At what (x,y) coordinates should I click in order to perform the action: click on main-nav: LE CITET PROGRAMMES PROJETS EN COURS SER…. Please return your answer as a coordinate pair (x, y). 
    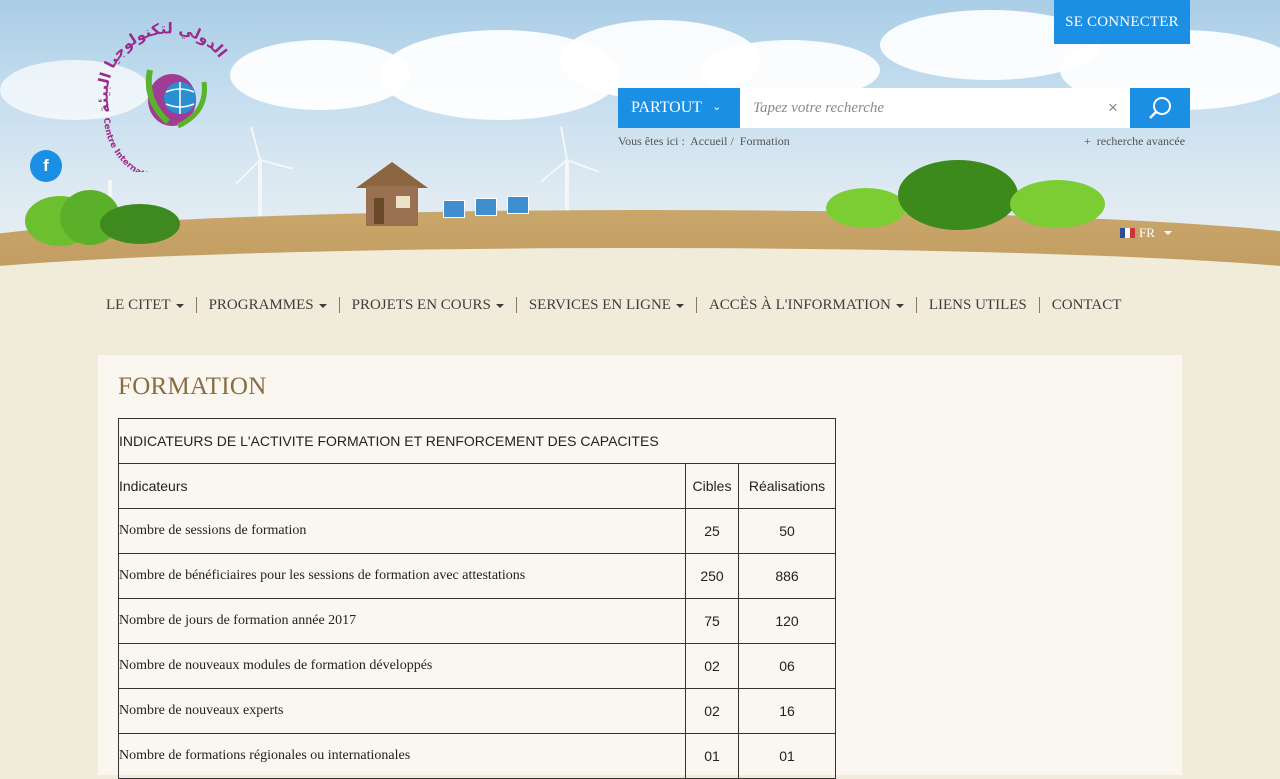
    Looking at the image, I should click on (613, 305).